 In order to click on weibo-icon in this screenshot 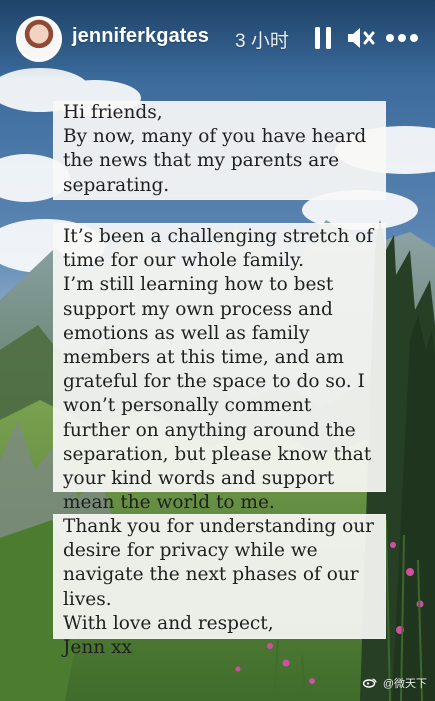, I will do `click(369, 683)`.